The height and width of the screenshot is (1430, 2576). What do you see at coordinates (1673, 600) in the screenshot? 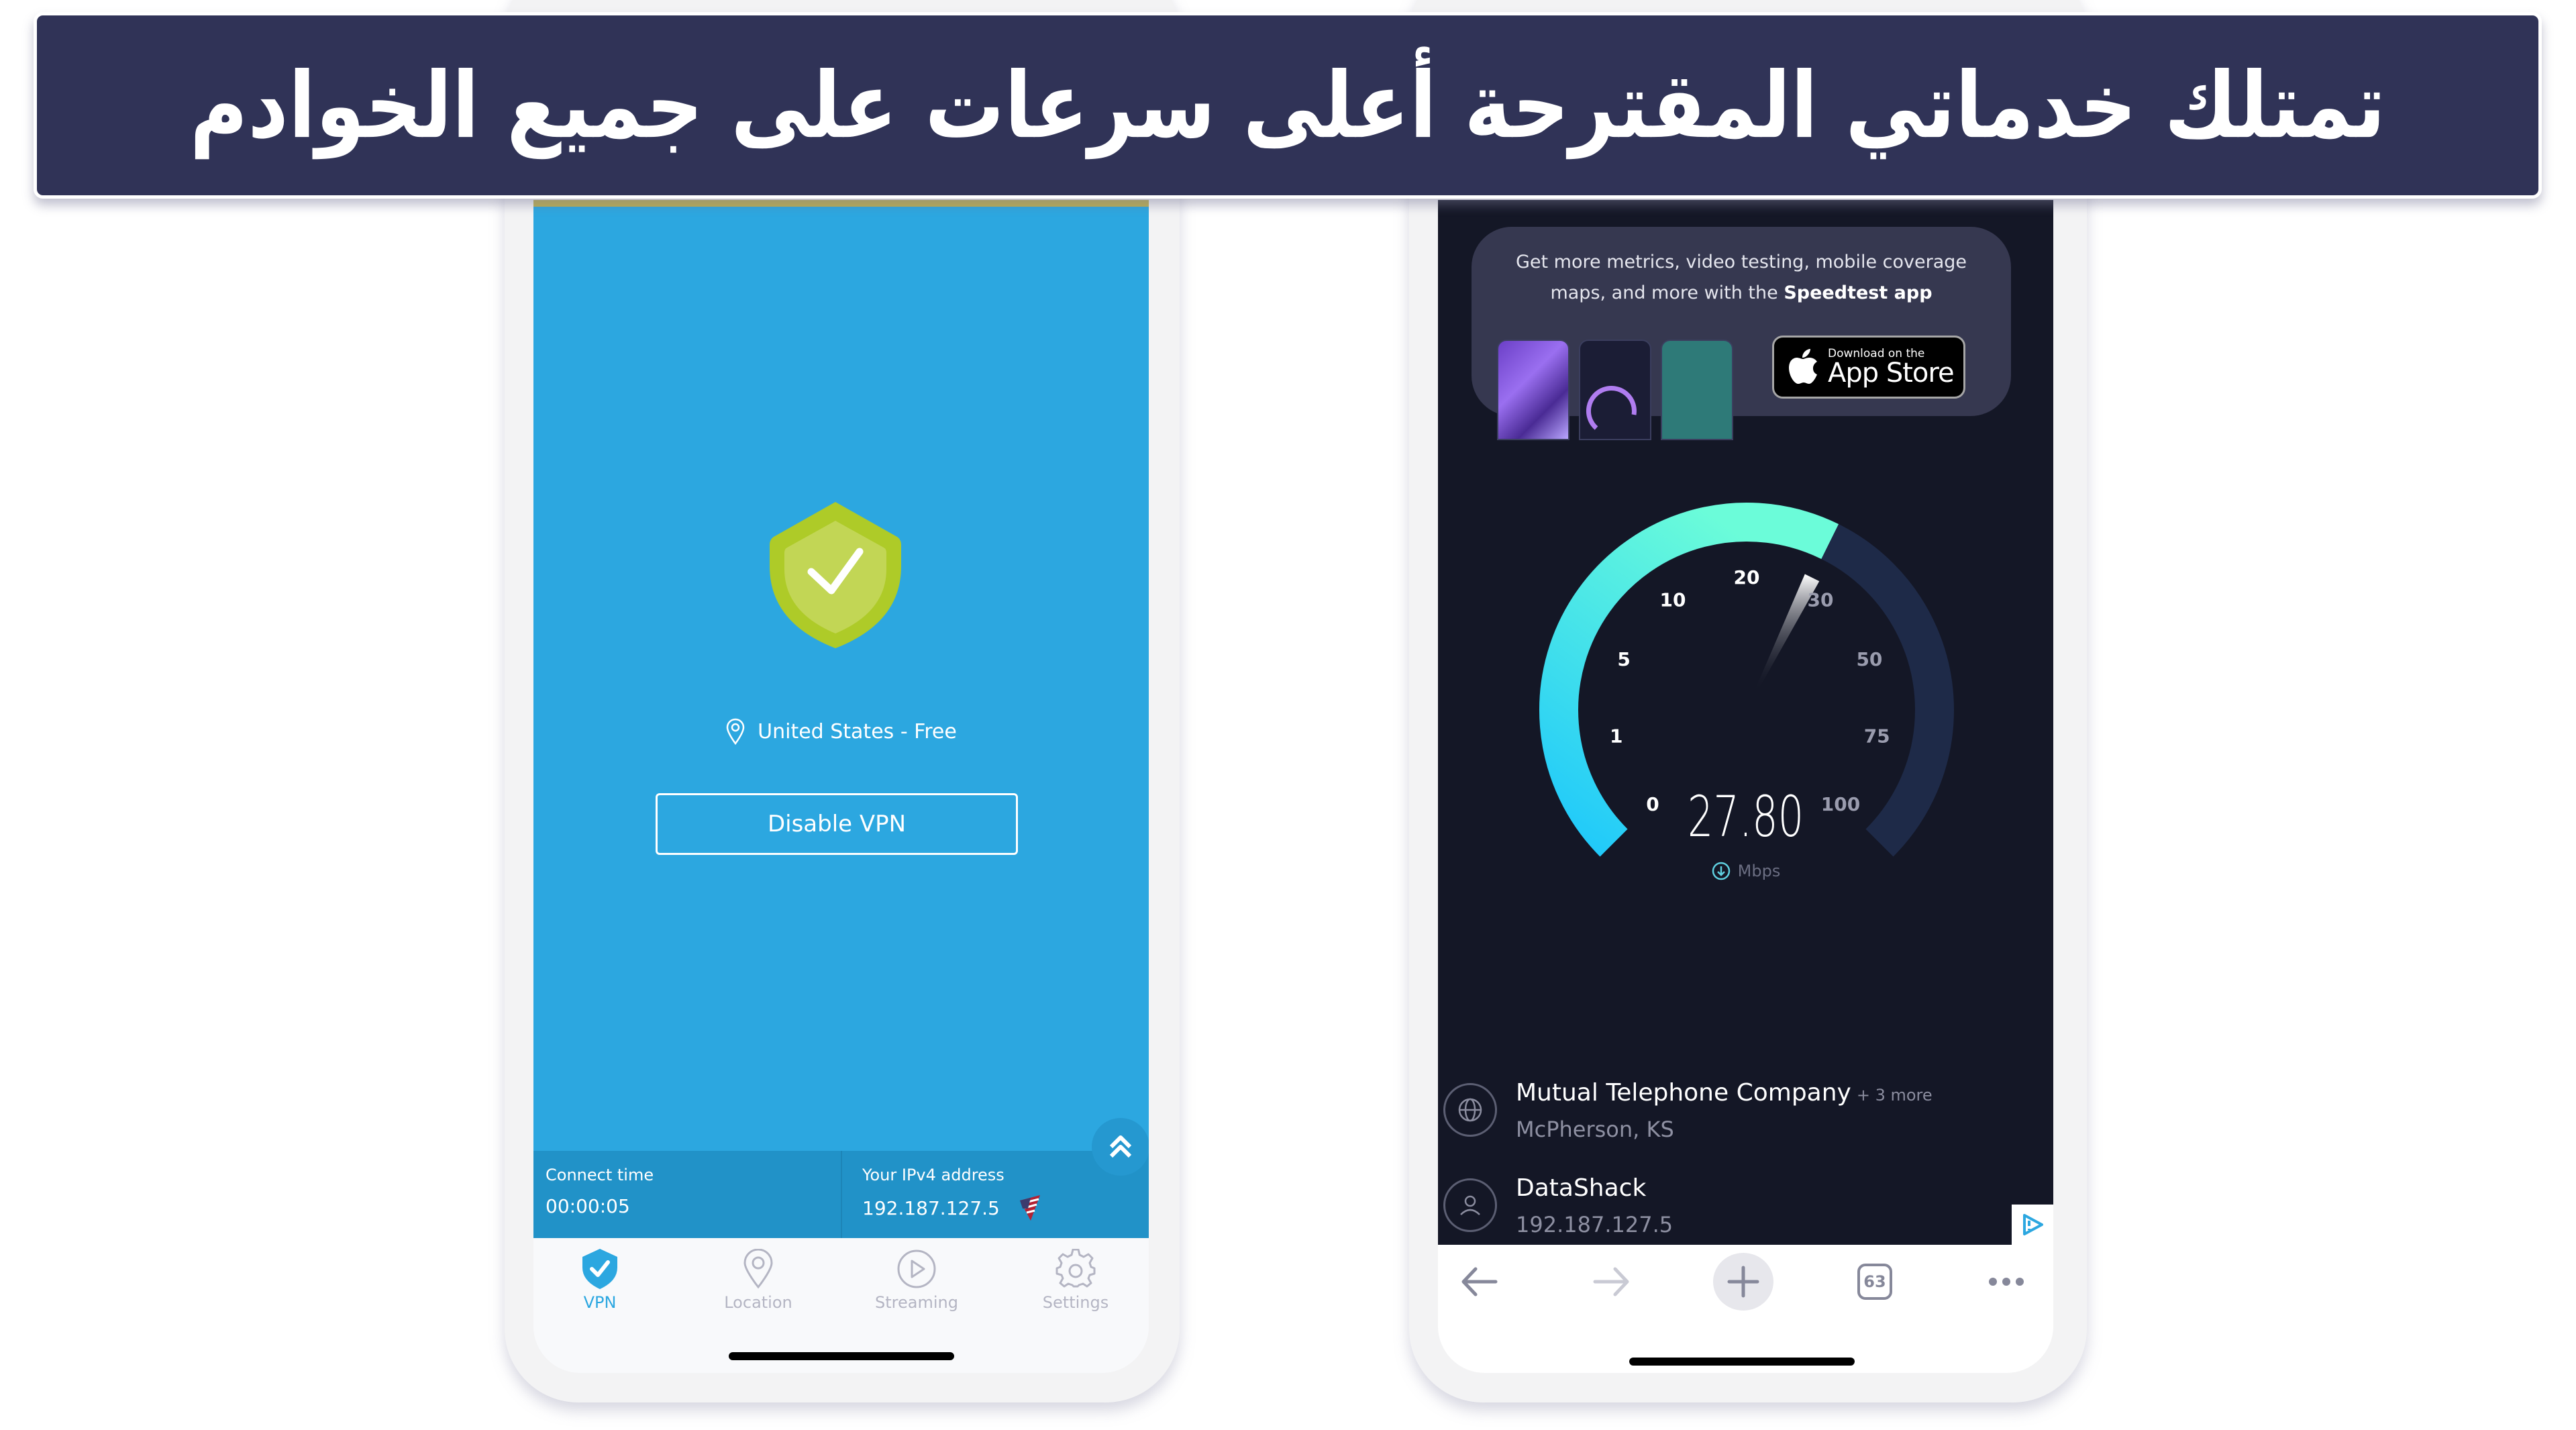
I see `gauge-tick-label: 10` at bounding box center [1673, 600].